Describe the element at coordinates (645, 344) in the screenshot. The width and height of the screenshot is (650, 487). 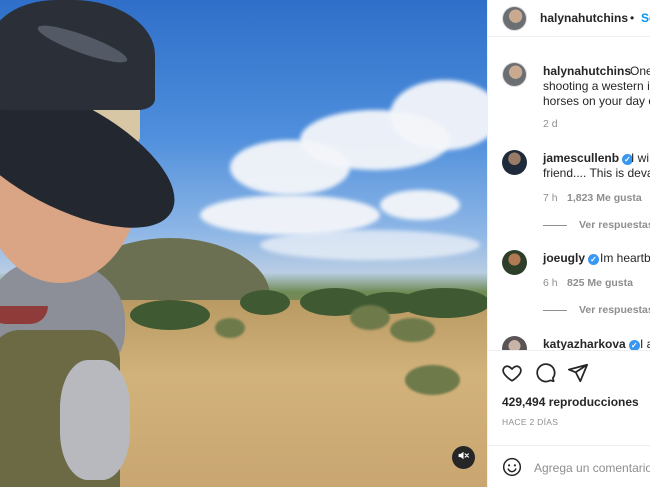
I see `comment-text-line: I a` at that location.